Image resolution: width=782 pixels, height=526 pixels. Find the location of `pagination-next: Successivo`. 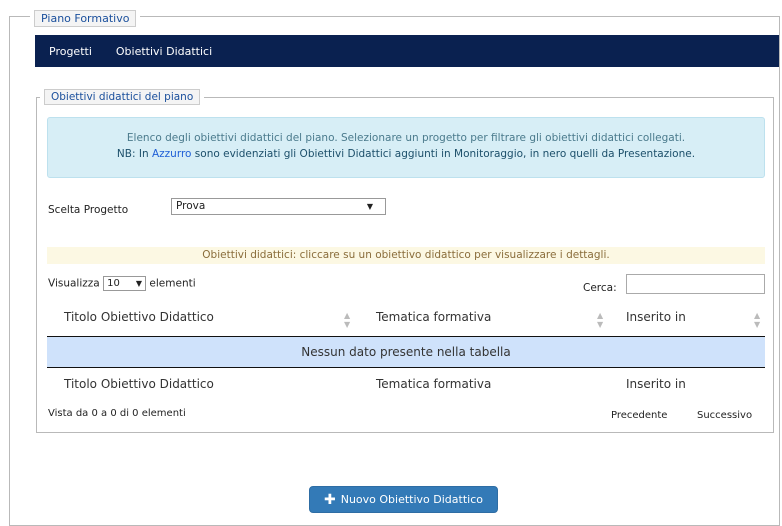

pagination-next: Successivo is located at coordinates (724, 415).